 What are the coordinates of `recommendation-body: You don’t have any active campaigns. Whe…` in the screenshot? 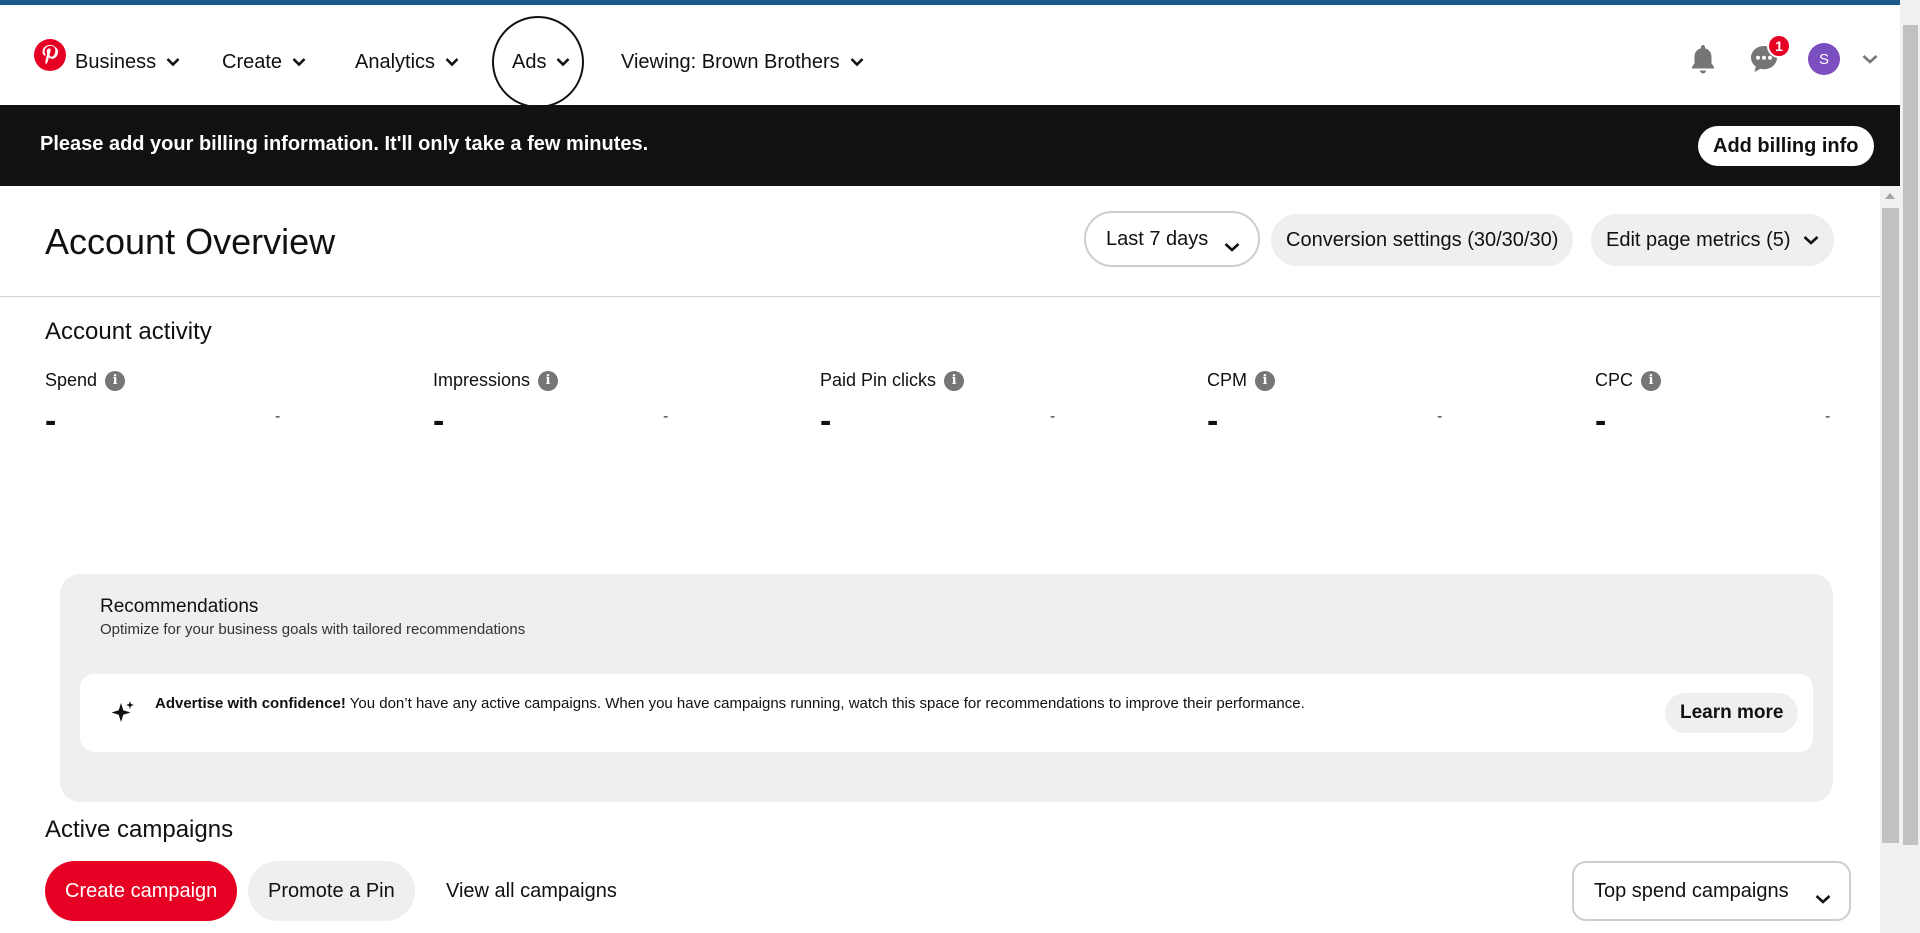 It's located at (825, 703).